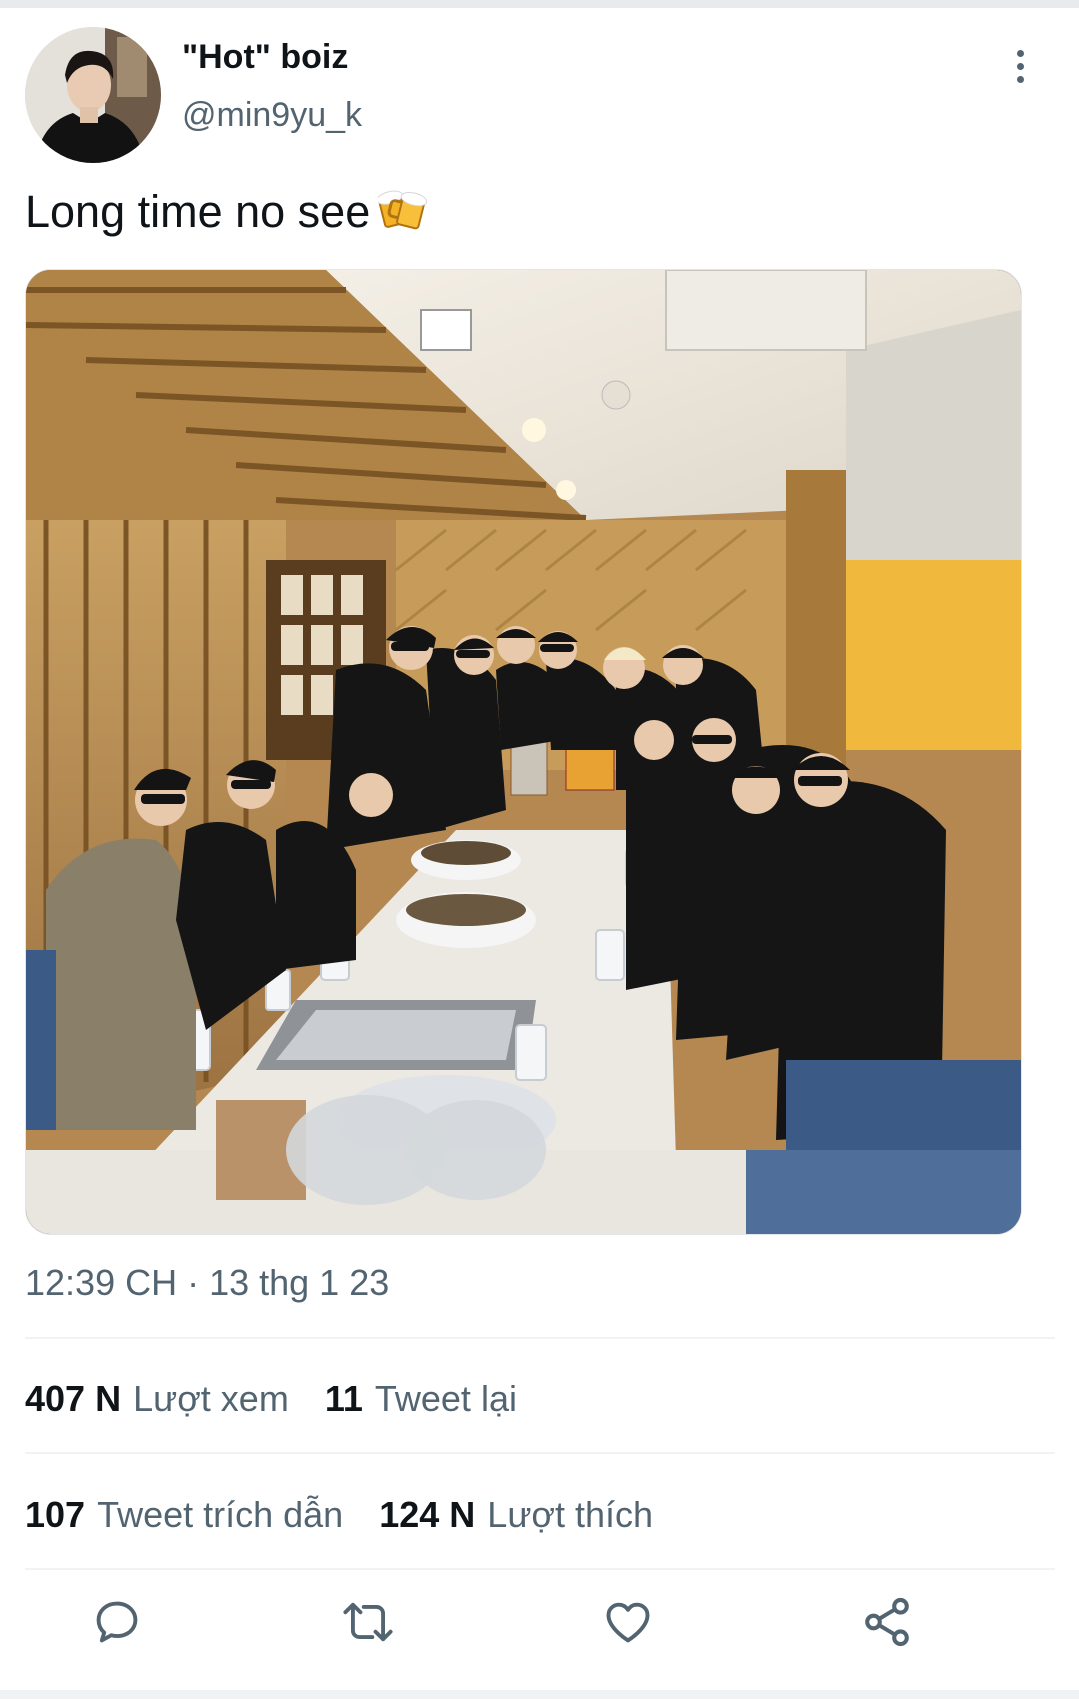 This screenshot has height=1699, width=1079. Describe the element at coordinates (1020, 72) in the screenshot. I see `more-options-icon` at that location.